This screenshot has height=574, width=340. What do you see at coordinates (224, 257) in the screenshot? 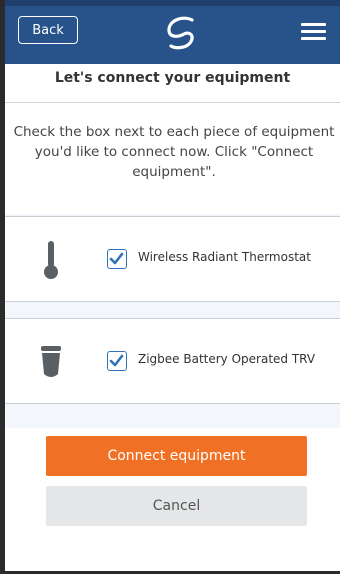
I see `equipment-label: Wireless Radiant Thermostat` at bounding box center [224, 257].